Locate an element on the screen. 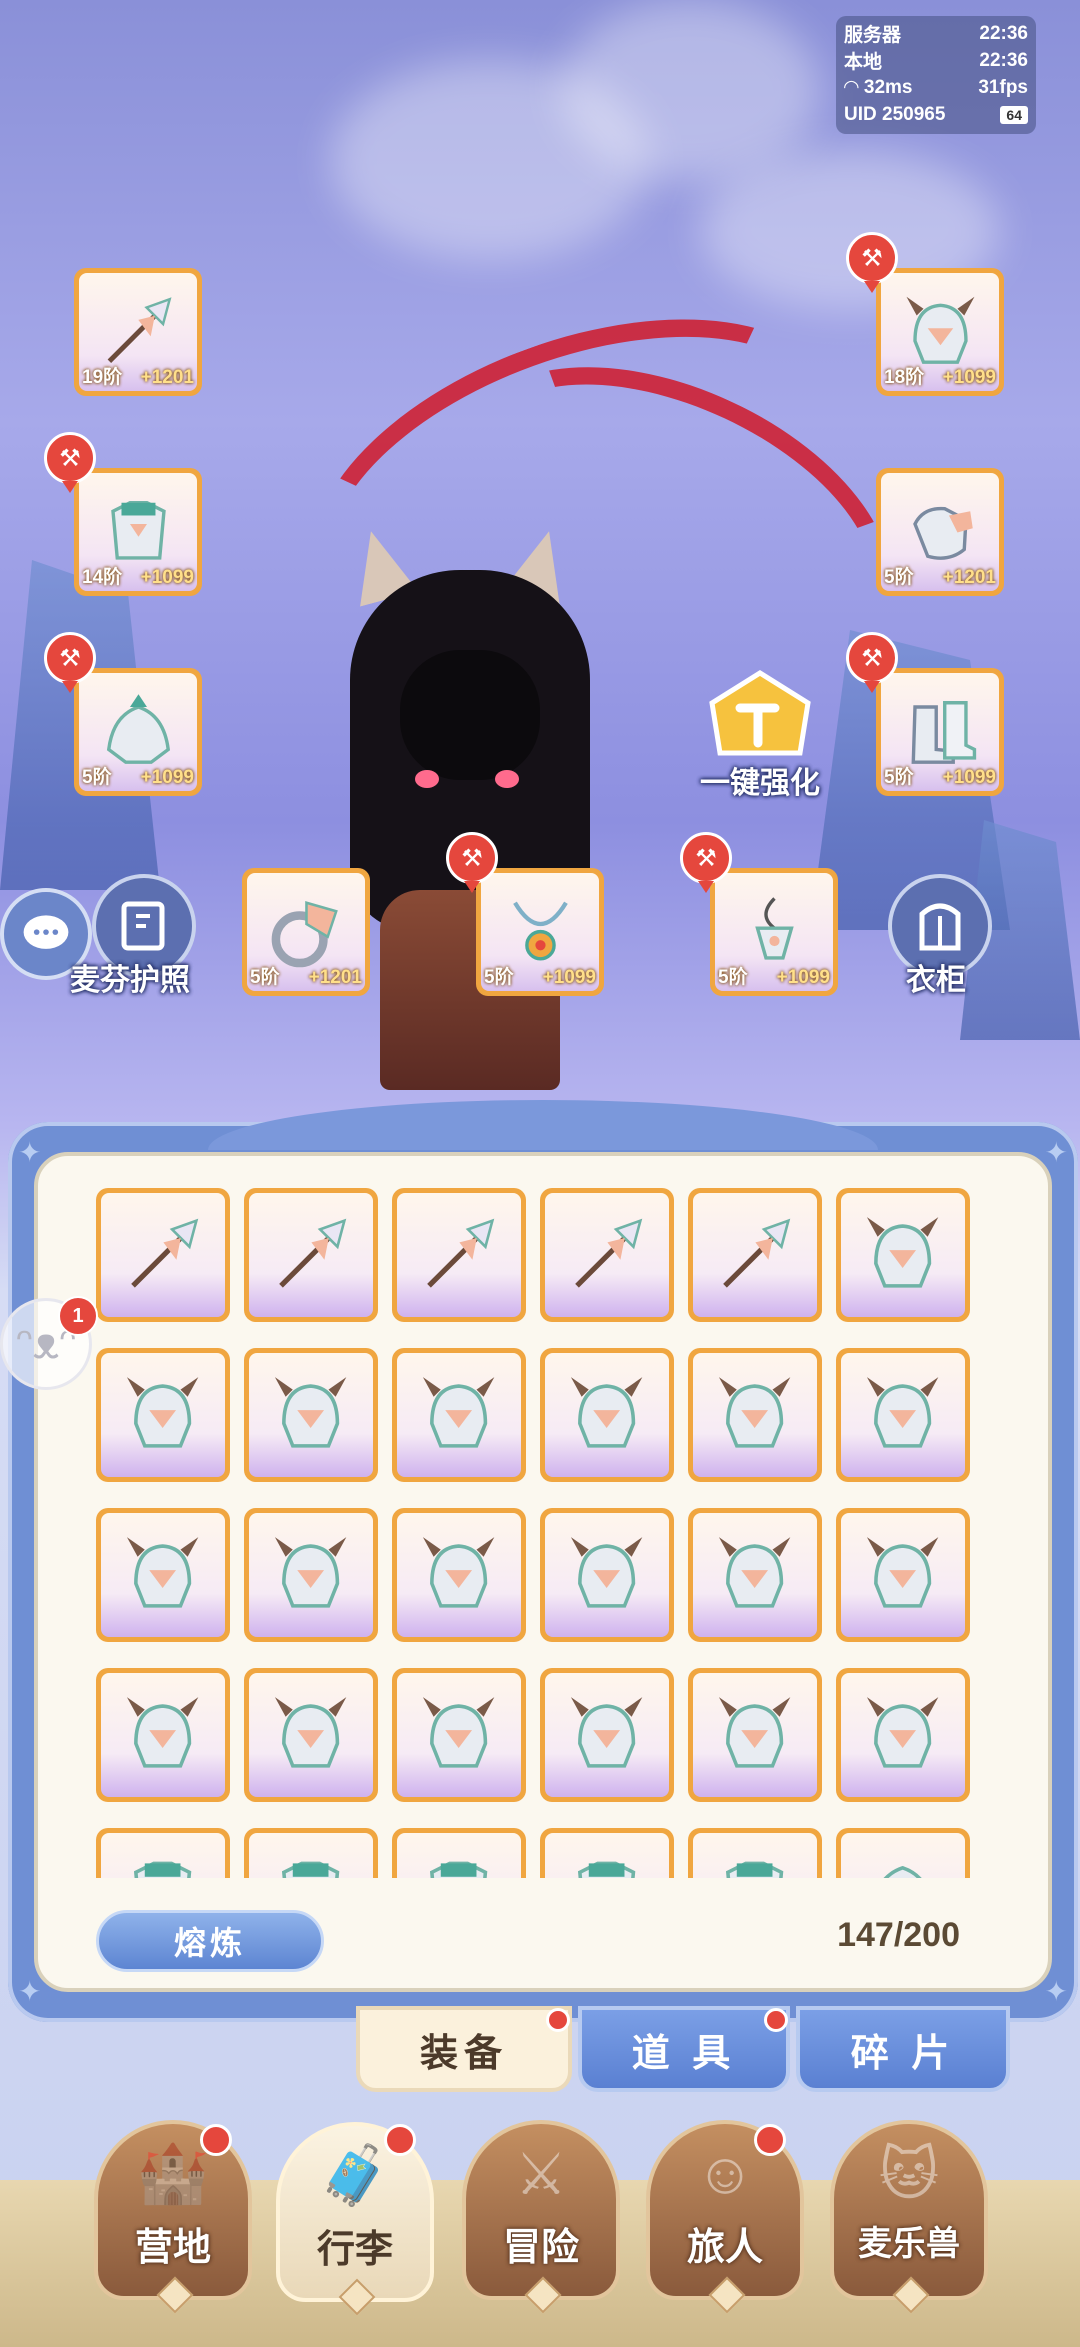 The width and height of the screenshot is (1080, 2347). slot-level: 19阶 is located at coordinates (102, 377).